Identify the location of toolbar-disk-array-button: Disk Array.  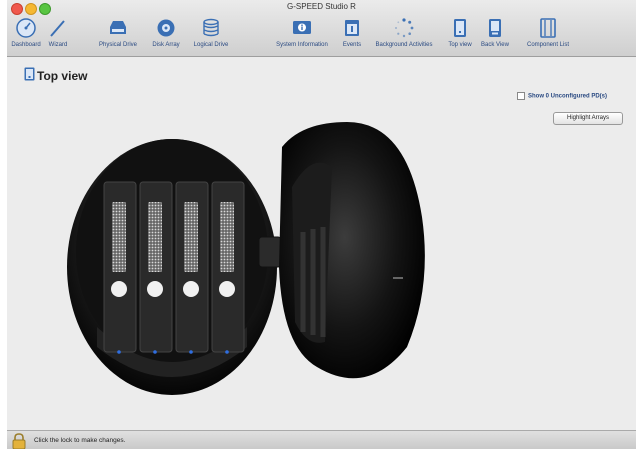
(166, 36).